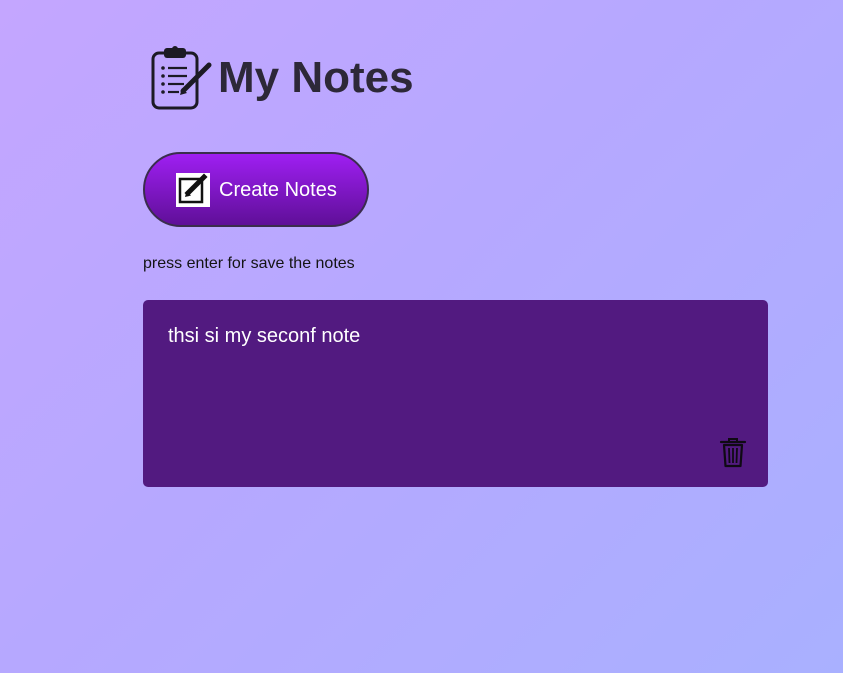  I want to click on trash-icon, so click(733, 452).